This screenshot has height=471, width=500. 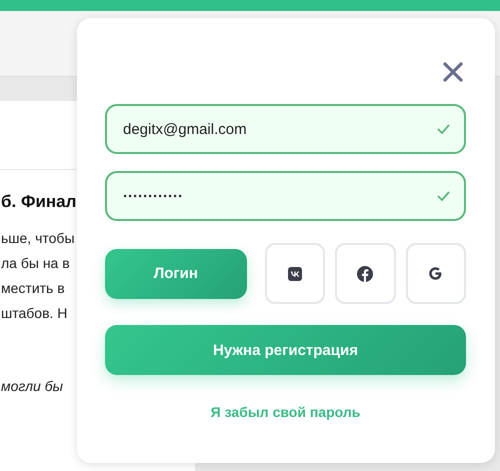 I want to click on password-field: ············, so click(x=285, y=196).